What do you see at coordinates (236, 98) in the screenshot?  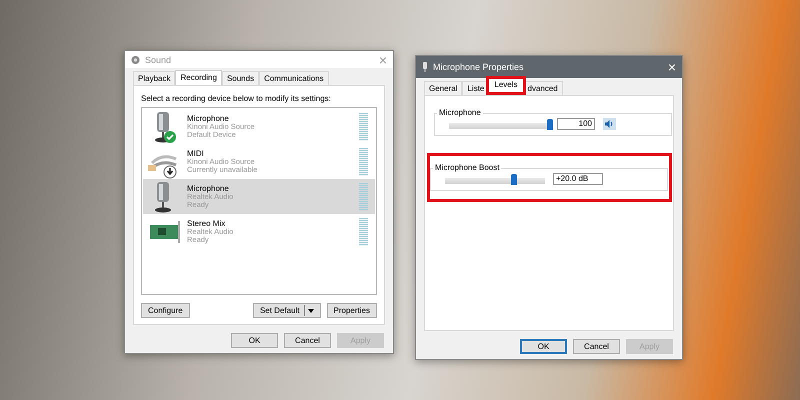 I see `instruction-text: Select a recording device below to modify its settings:` at bounding box center [236, 98].